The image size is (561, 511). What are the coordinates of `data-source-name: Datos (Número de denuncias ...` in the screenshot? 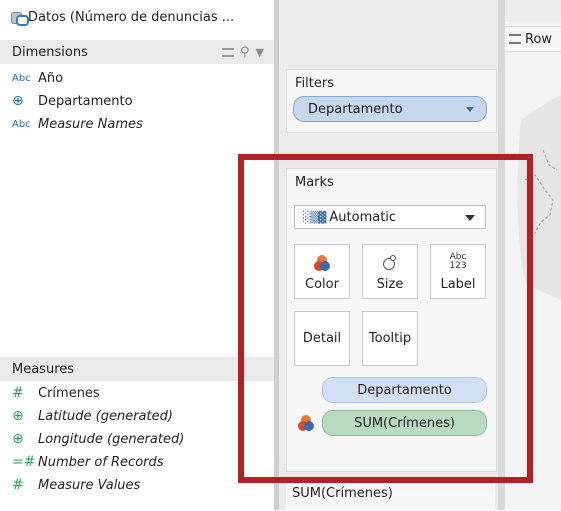 It's located at (131, 17).